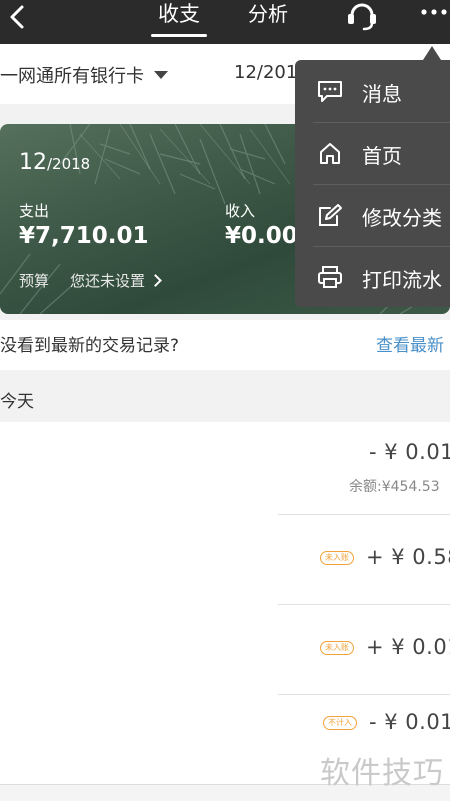 The width and height of the screenshot is (450, 801). I want to click on menu-item-label: 打印流水, so click(402, 280).